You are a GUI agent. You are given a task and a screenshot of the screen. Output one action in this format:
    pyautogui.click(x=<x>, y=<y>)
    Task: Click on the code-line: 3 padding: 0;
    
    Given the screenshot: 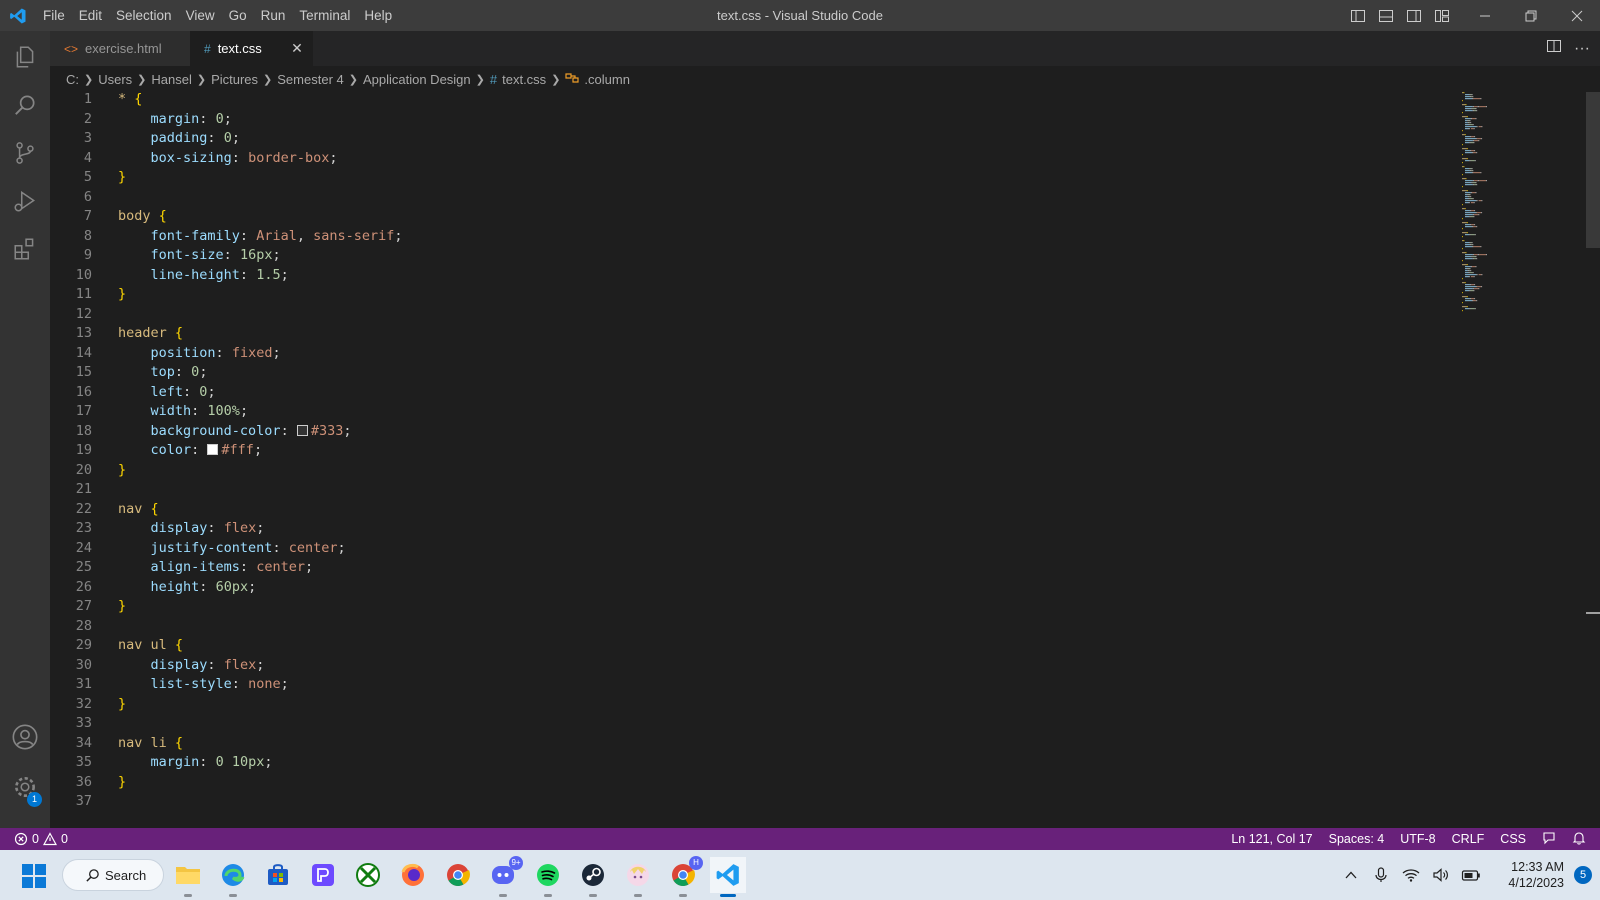 What is the action you would take?
    pyautogui.click(x=750, y=138)
    